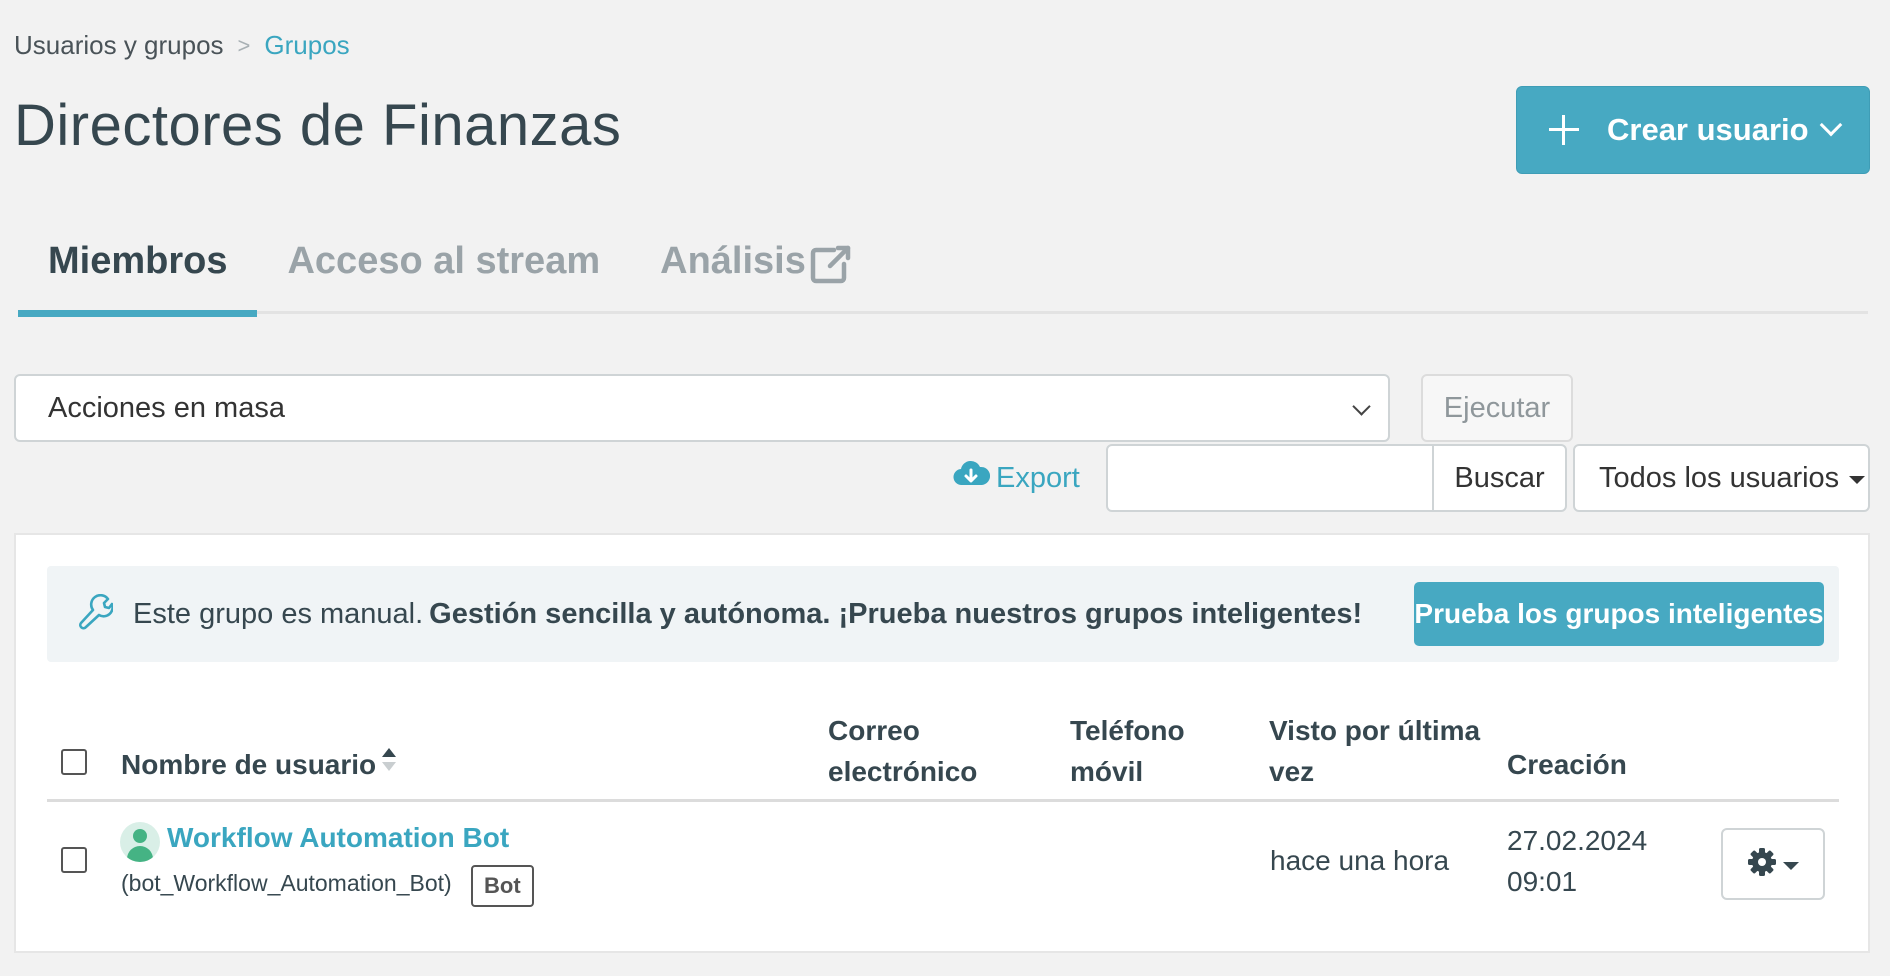  What do you see at coordinates (702, 408) in the screenshot?
I see `bulk-actions-select: Acciones en masa` at bounding box center [702, 408].